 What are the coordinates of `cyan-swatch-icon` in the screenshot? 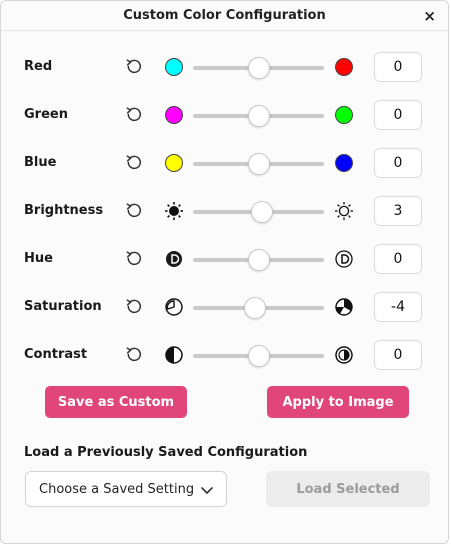 It's located at (174, 67).